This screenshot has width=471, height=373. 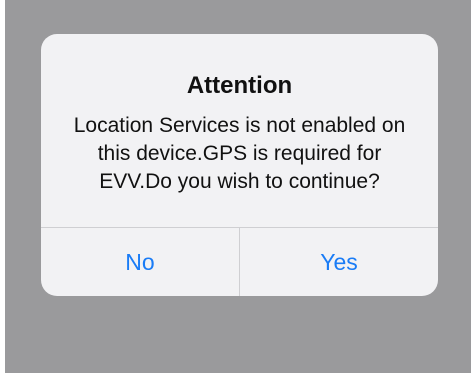 What do you see at coordinates (140, 262) in the screenshot?
I see `no-button: No` at bounding box center [140, 262].